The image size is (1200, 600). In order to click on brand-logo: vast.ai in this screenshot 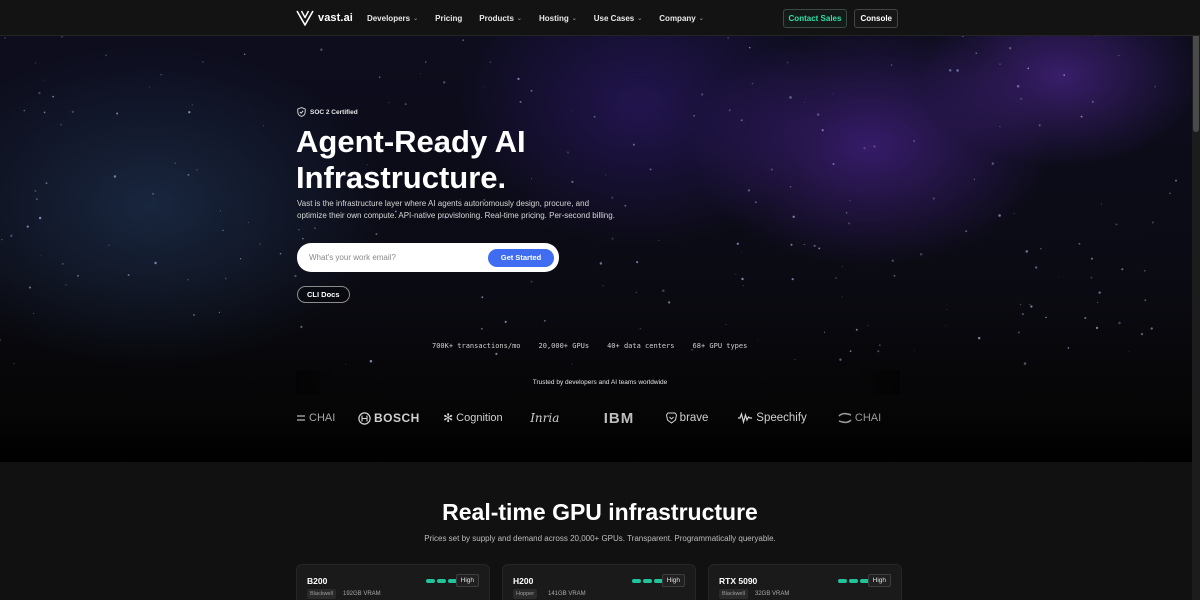, I will do `click(324, 18)`.